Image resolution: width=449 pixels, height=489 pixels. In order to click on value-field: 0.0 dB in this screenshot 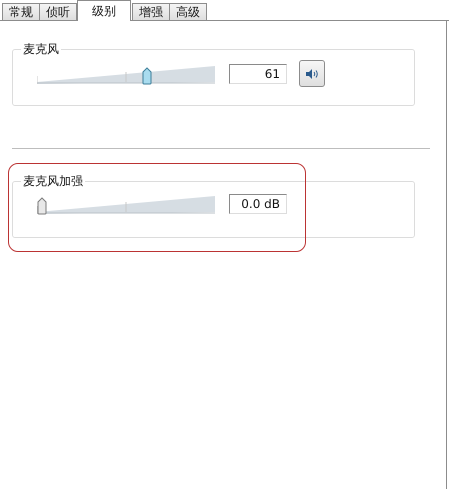, I will do `click(258, 204)`.